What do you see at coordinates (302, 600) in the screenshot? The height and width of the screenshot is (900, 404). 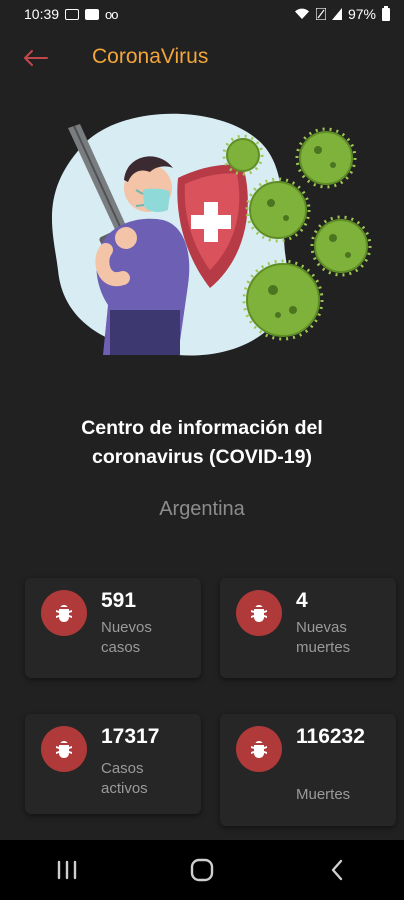 I see `stat-value: 4` at bounding box center [302, 600].